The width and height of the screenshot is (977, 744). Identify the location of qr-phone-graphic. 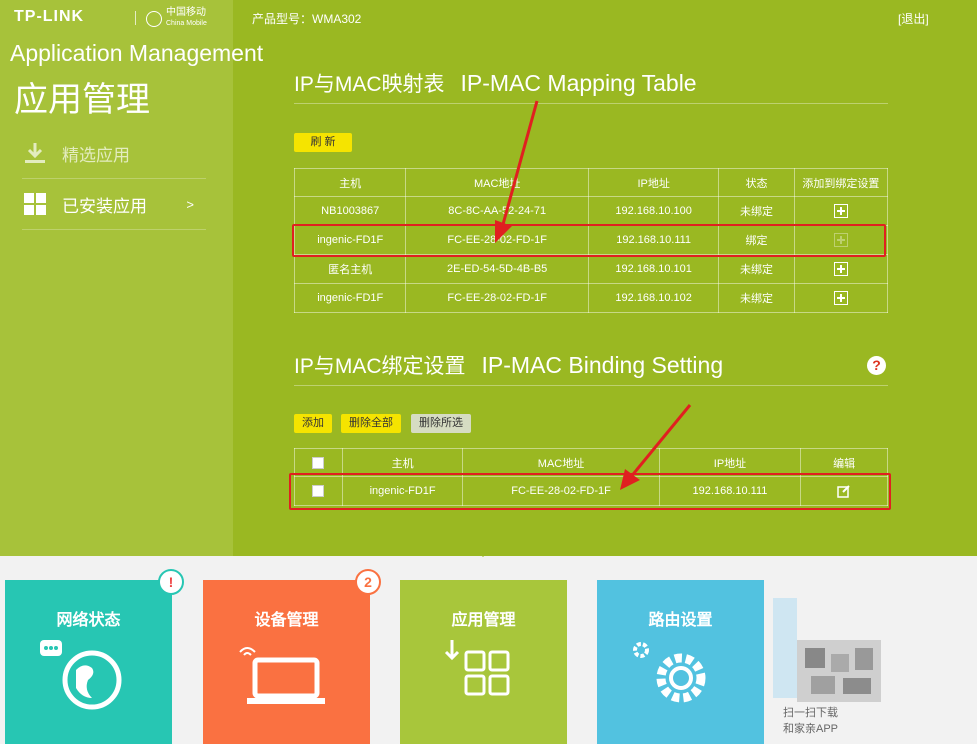
(785, 648).